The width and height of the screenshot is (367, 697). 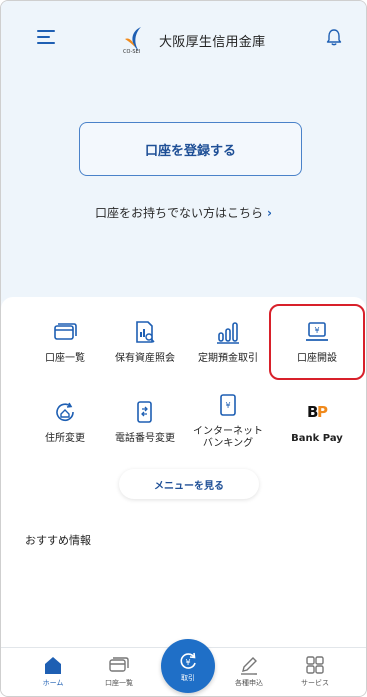 I want to click on menu-item-phone-change: 電話番号変更, so click(x=145, y=422).